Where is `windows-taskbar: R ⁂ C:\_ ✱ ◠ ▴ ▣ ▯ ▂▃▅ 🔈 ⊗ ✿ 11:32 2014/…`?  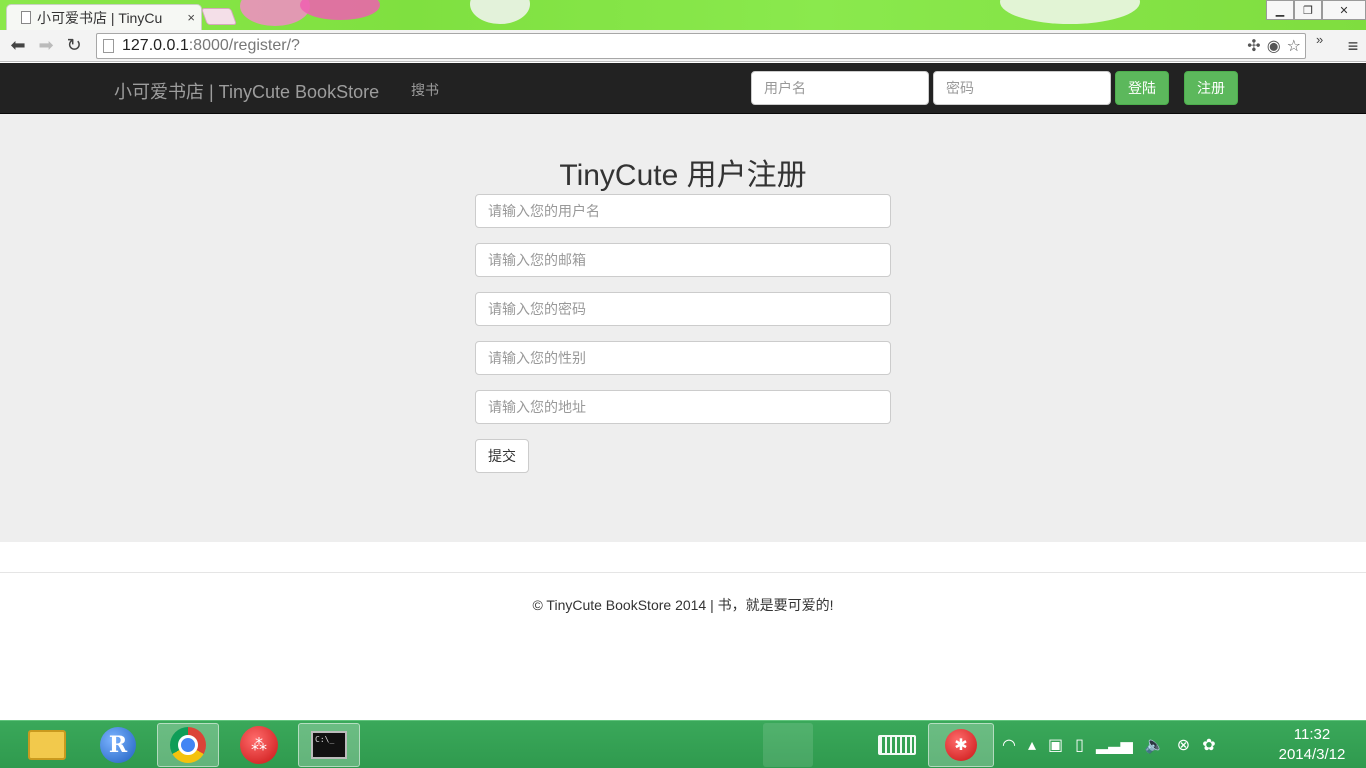 windows-taskbar: R ⁂ C:\_ ✱ ◠ ▴ ▣ ▯ ▂▃▅ 🔈 ⊗ ✿ 11:32 2014/… is located at coordinates (683, 744).